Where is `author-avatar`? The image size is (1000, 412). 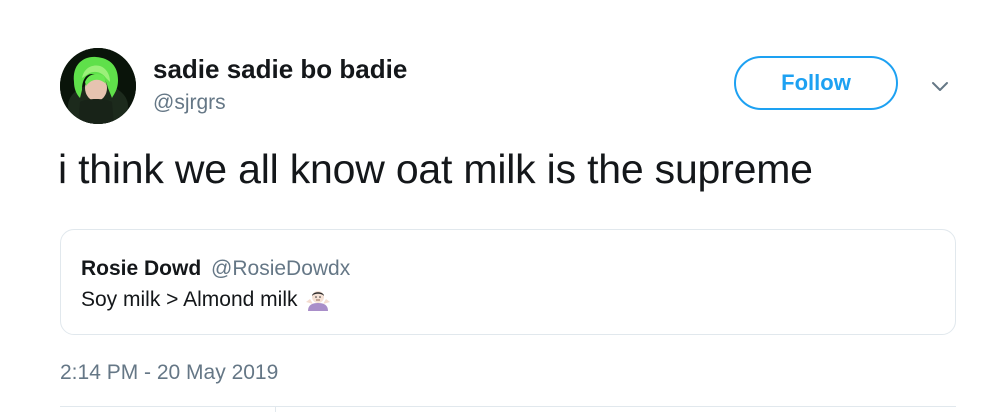 author-avatar is located at coordinates (98, 86).